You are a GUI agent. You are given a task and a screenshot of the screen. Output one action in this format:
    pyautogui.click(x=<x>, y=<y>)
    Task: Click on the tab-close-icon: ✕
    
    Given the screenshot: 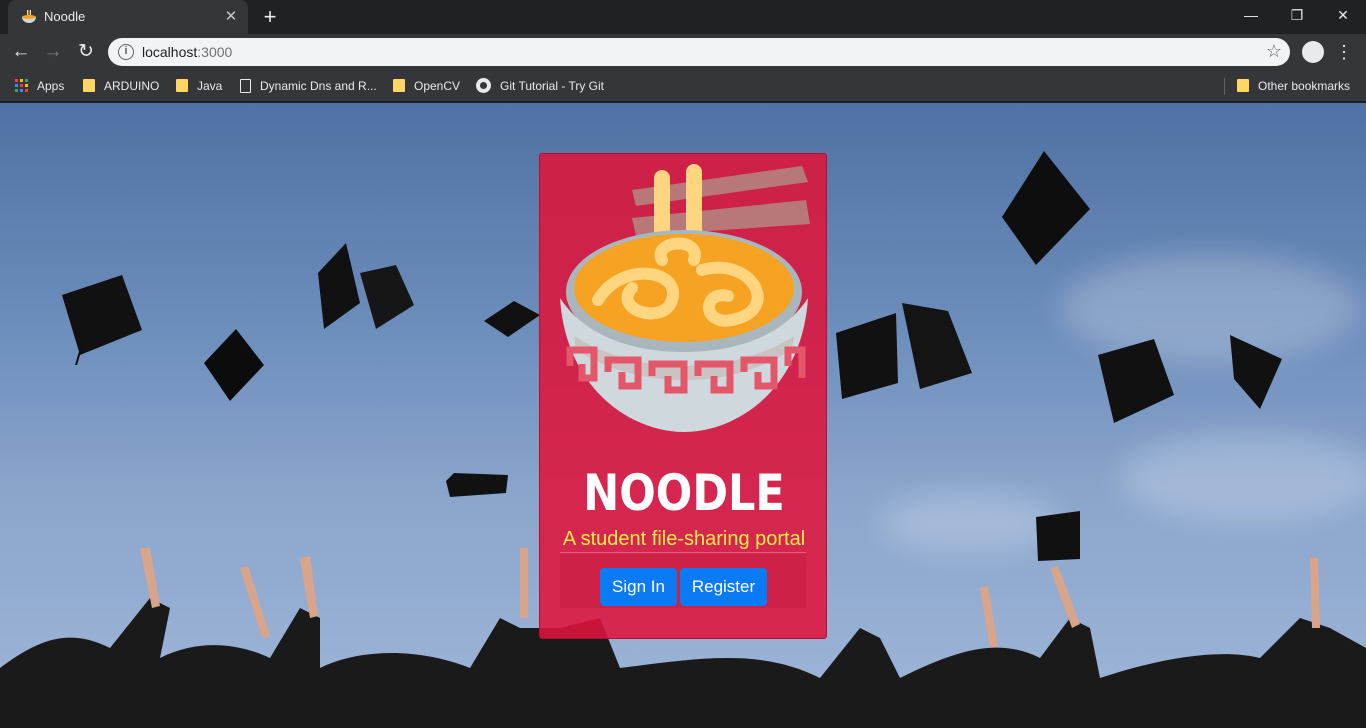 What is the action you would take?
    pyautogui.click(x=231, y=17)
    